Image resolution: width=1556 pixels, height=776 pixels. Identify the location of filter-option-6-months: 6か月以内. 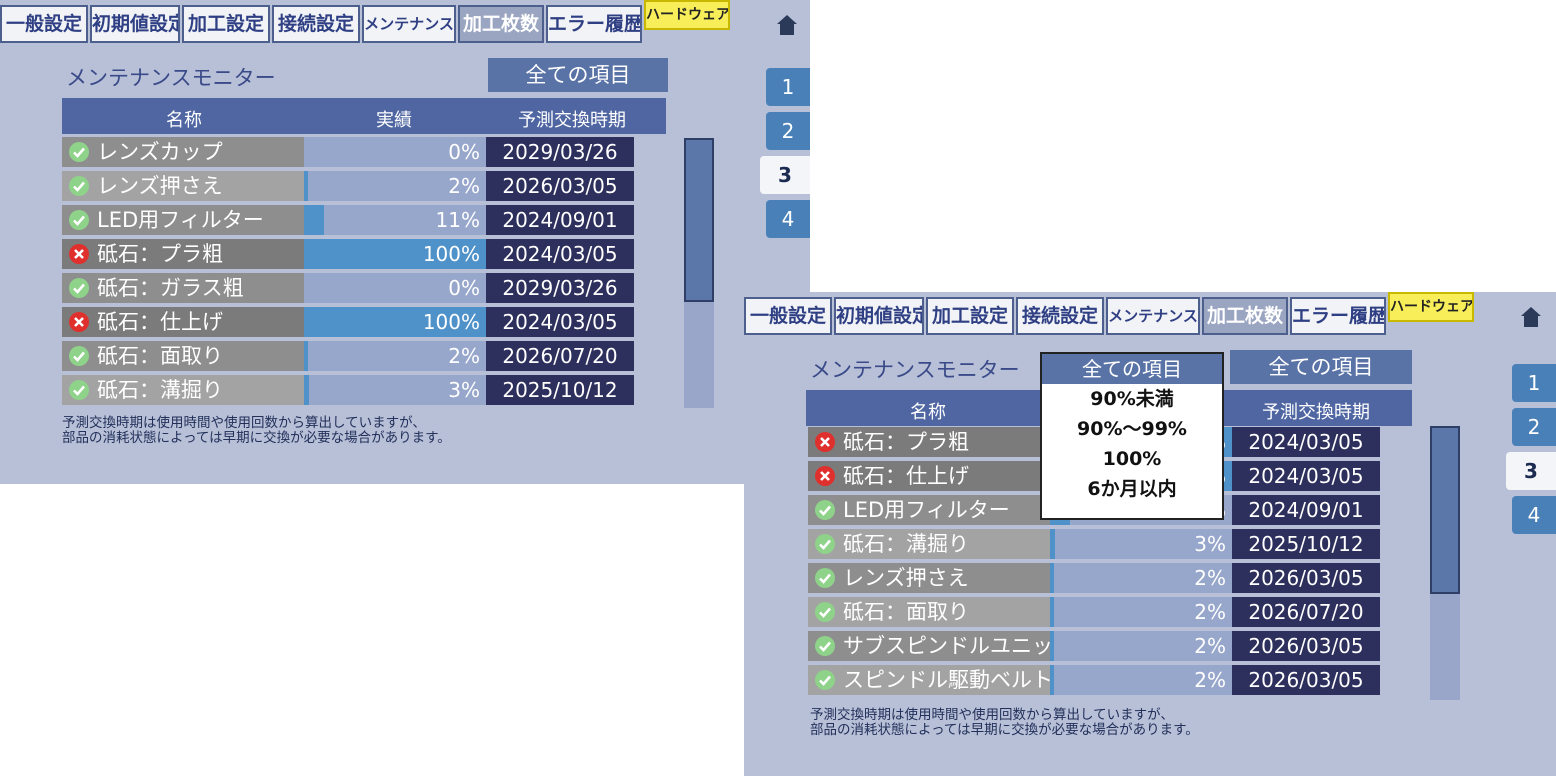
(1132, 489).